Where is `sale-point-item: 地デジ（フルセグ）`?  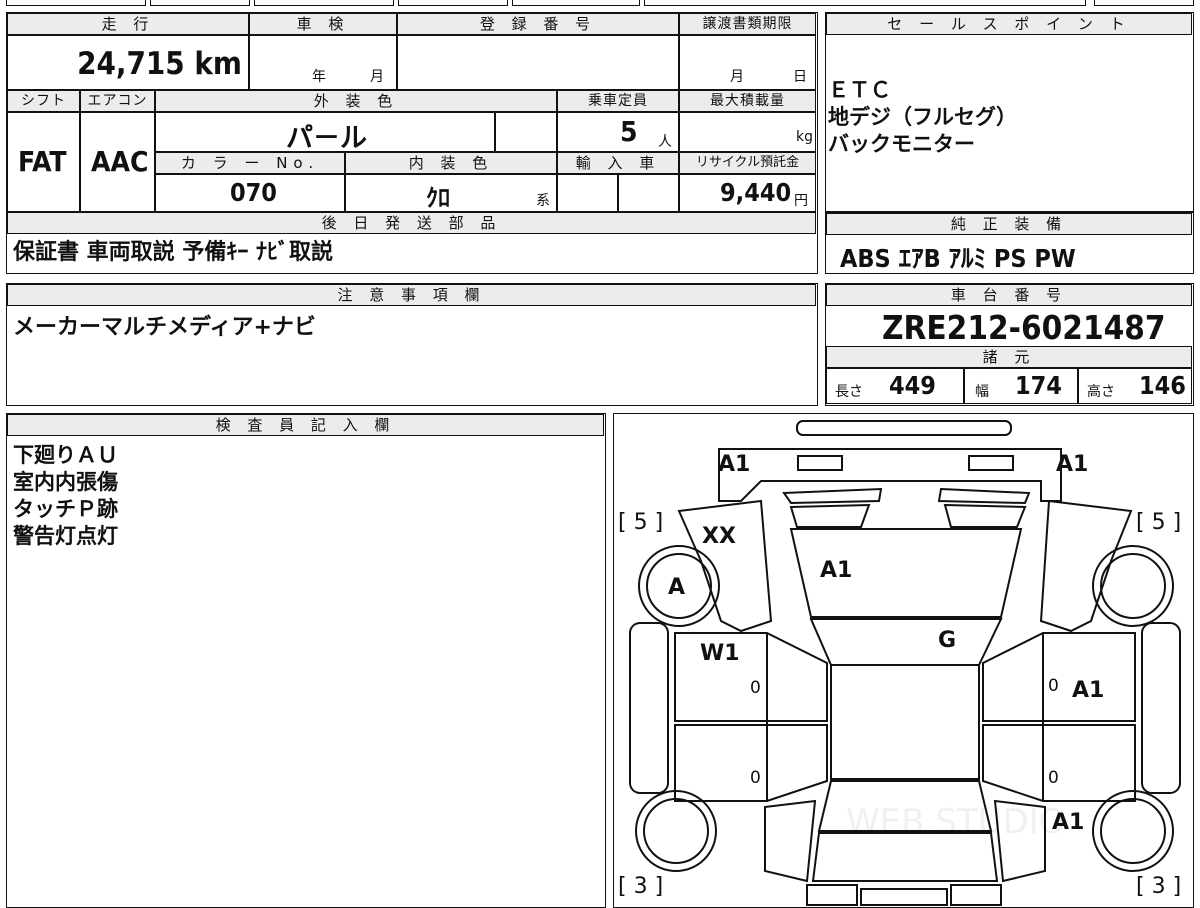
sale-point-item: 地デジ（フルセグ） is located at coordinates (922, 117).